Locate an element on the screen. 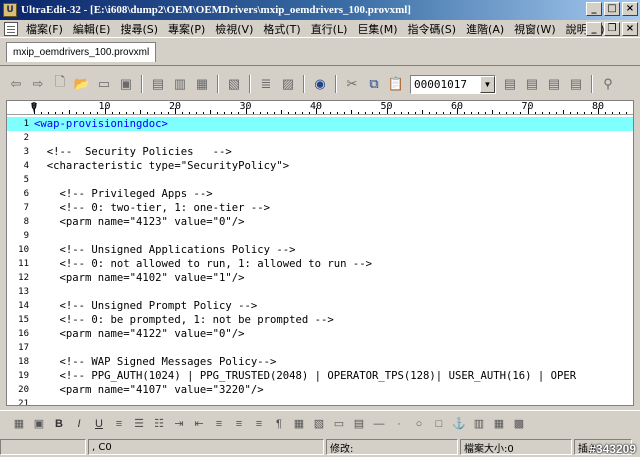  save-icon: ▣ is located at coordinates (126, 84).